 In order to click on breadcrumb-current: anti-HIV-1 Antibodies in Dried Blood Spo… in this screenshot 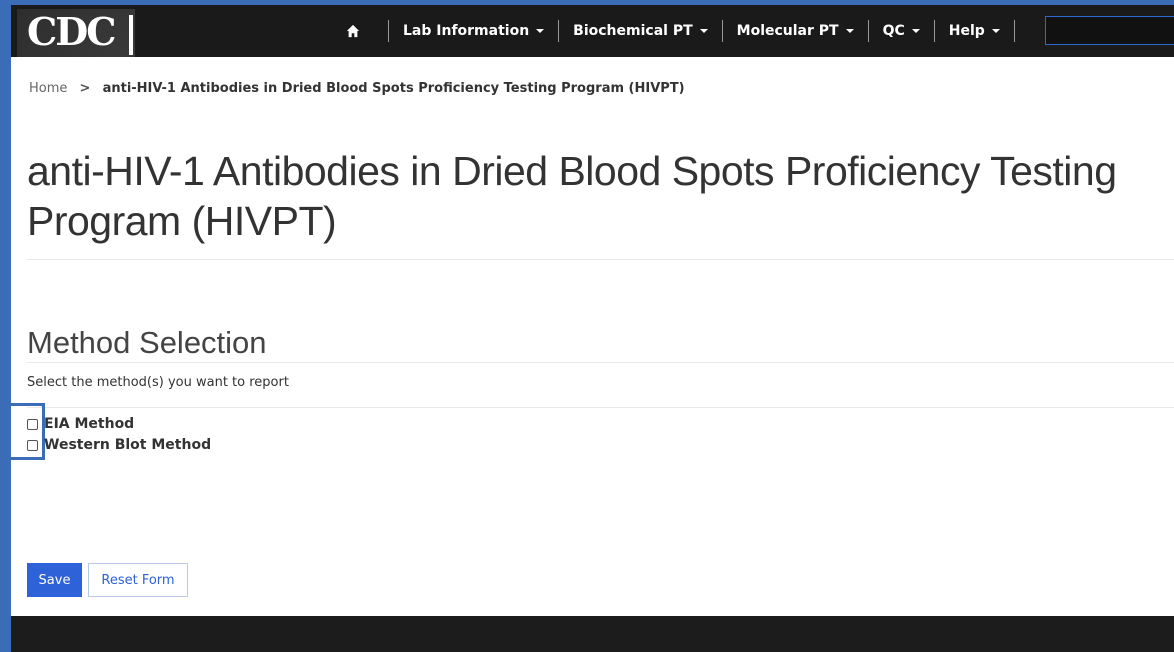, I will do `click(393, 88)`.